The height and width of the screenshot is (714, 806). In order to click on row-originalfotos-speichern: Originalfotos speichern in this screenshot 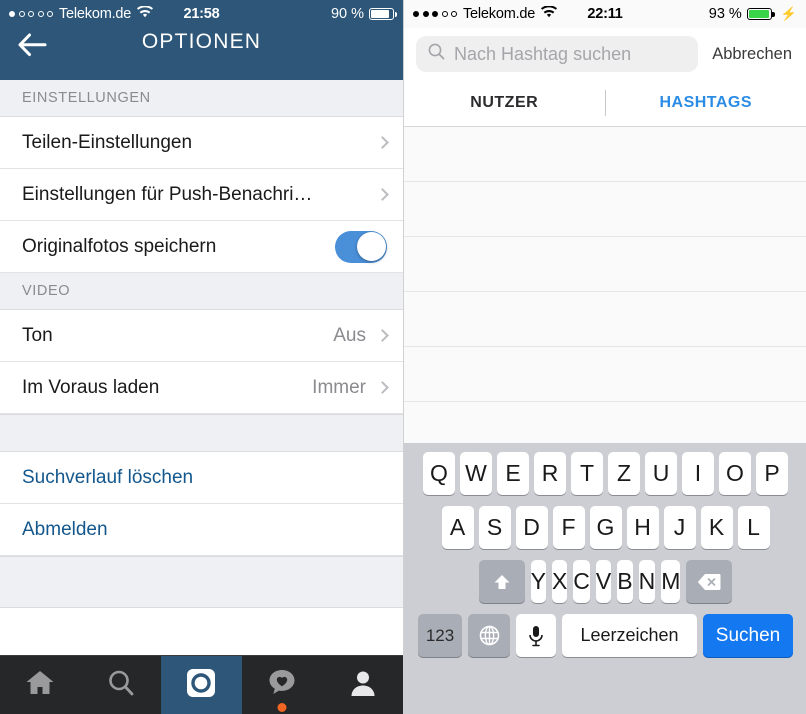, I will do `click(201, 247)`.